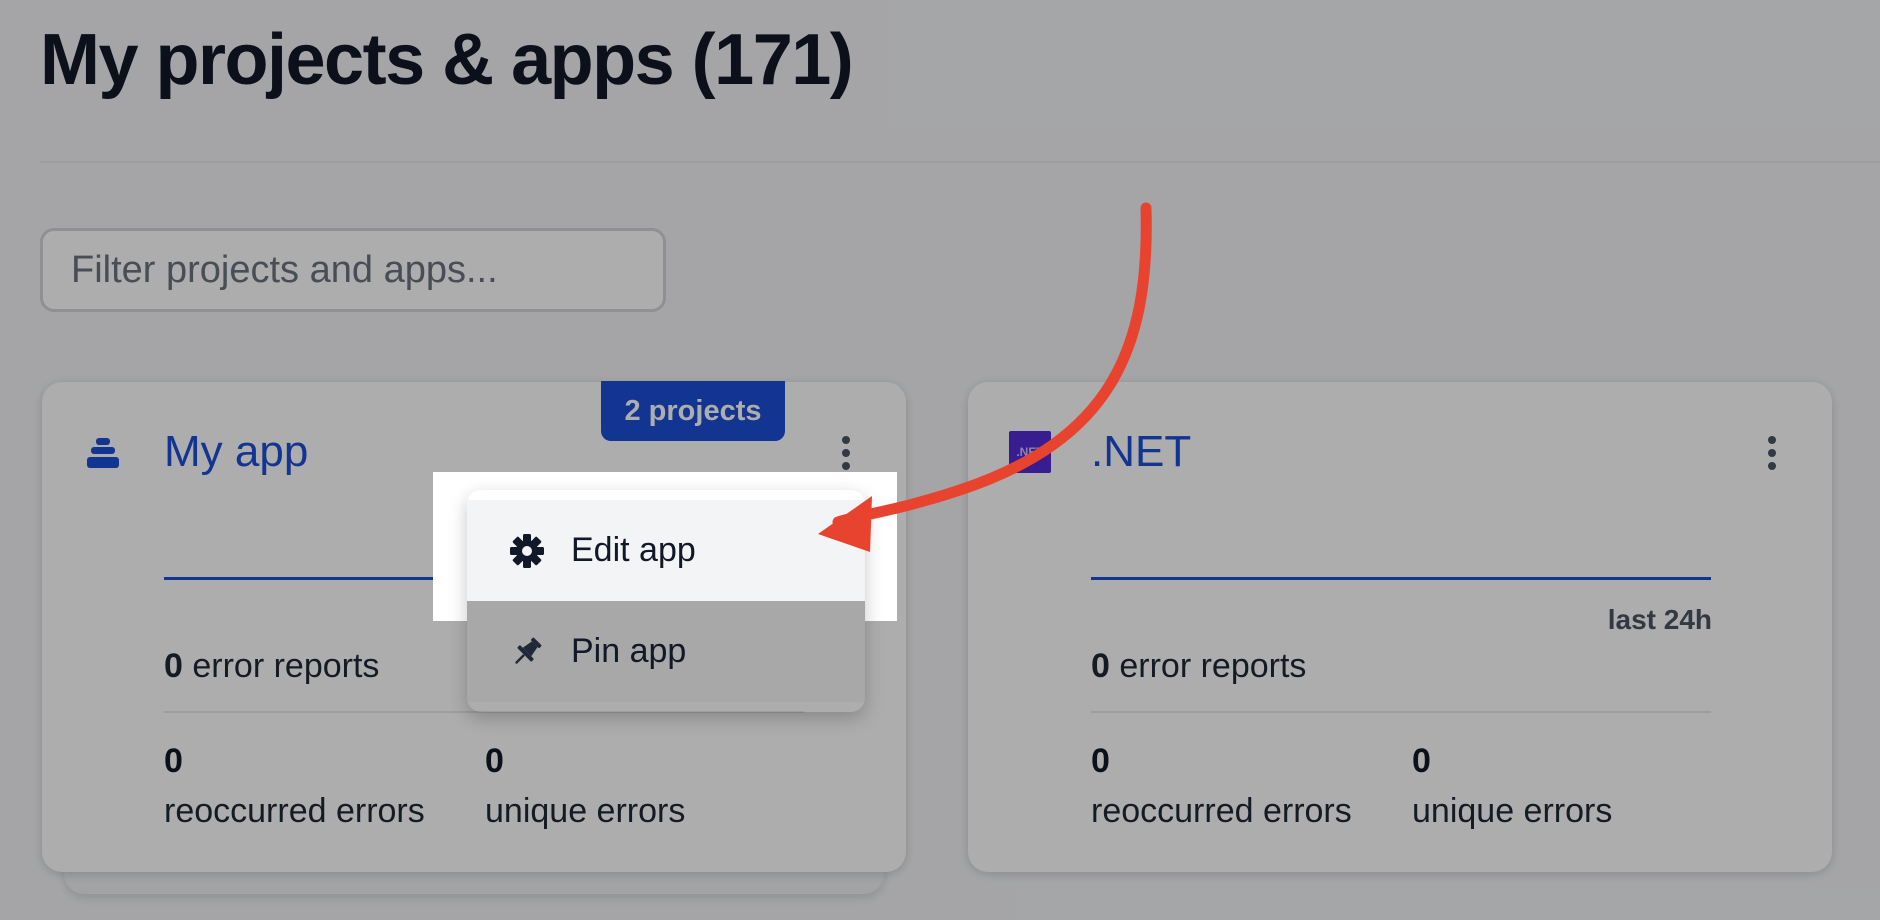 This screenshot has width=1880, height=920. I want to click on pin-icon, so click(527, 652).